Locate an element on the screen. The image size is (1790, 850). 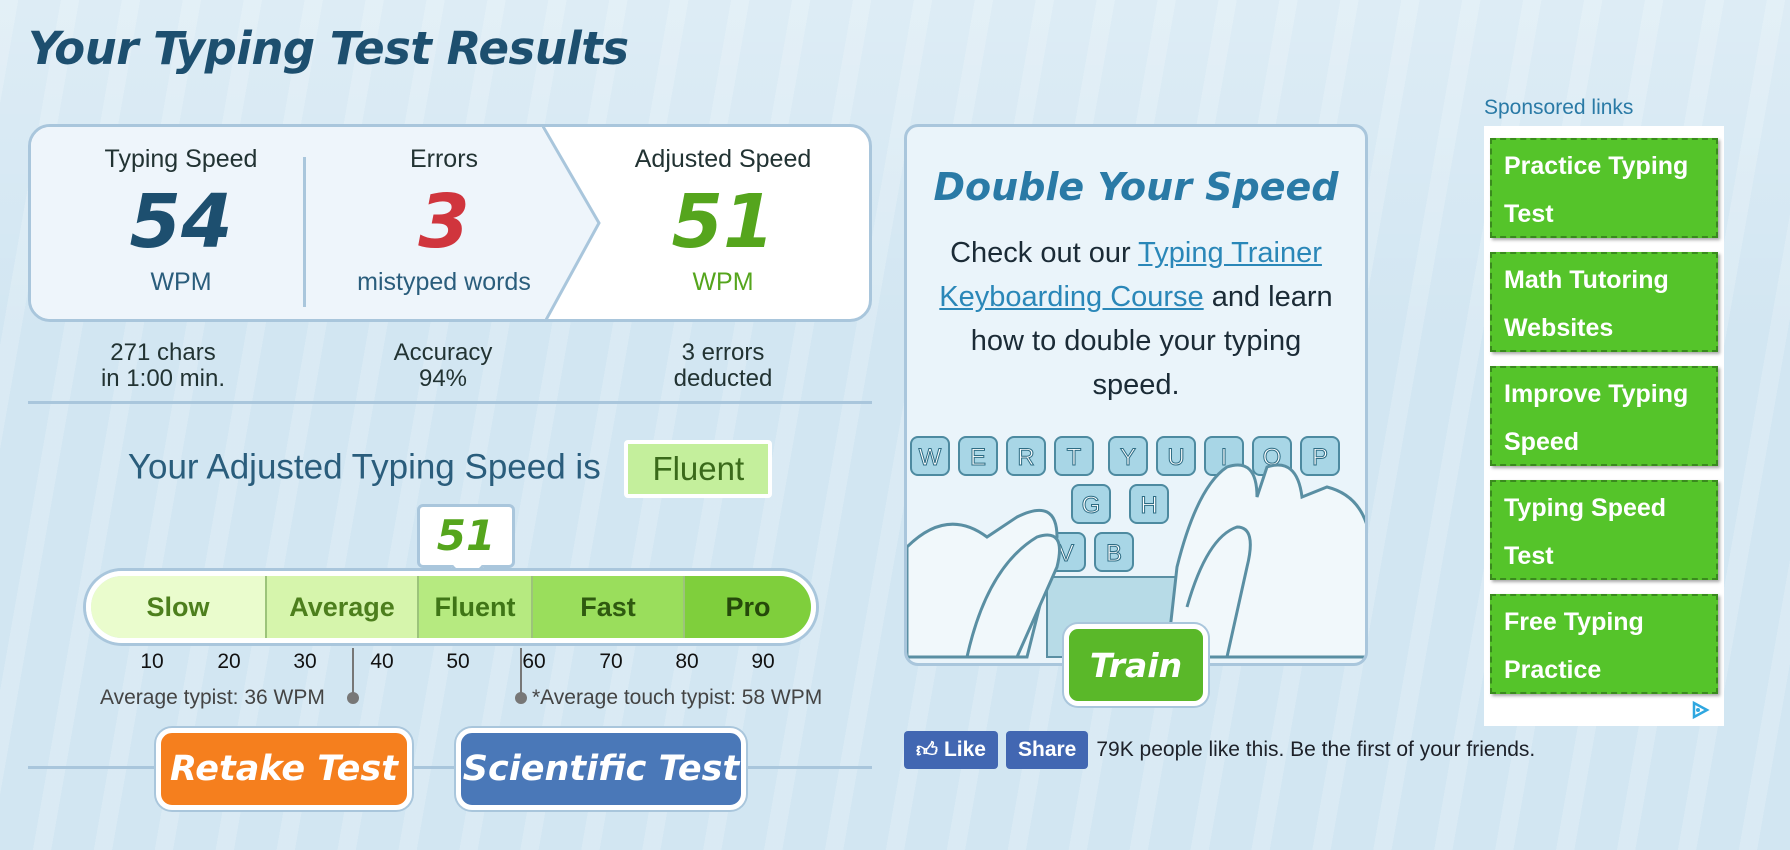
scale-segment-fluent: Fluent is located at coordinates (476, 607).